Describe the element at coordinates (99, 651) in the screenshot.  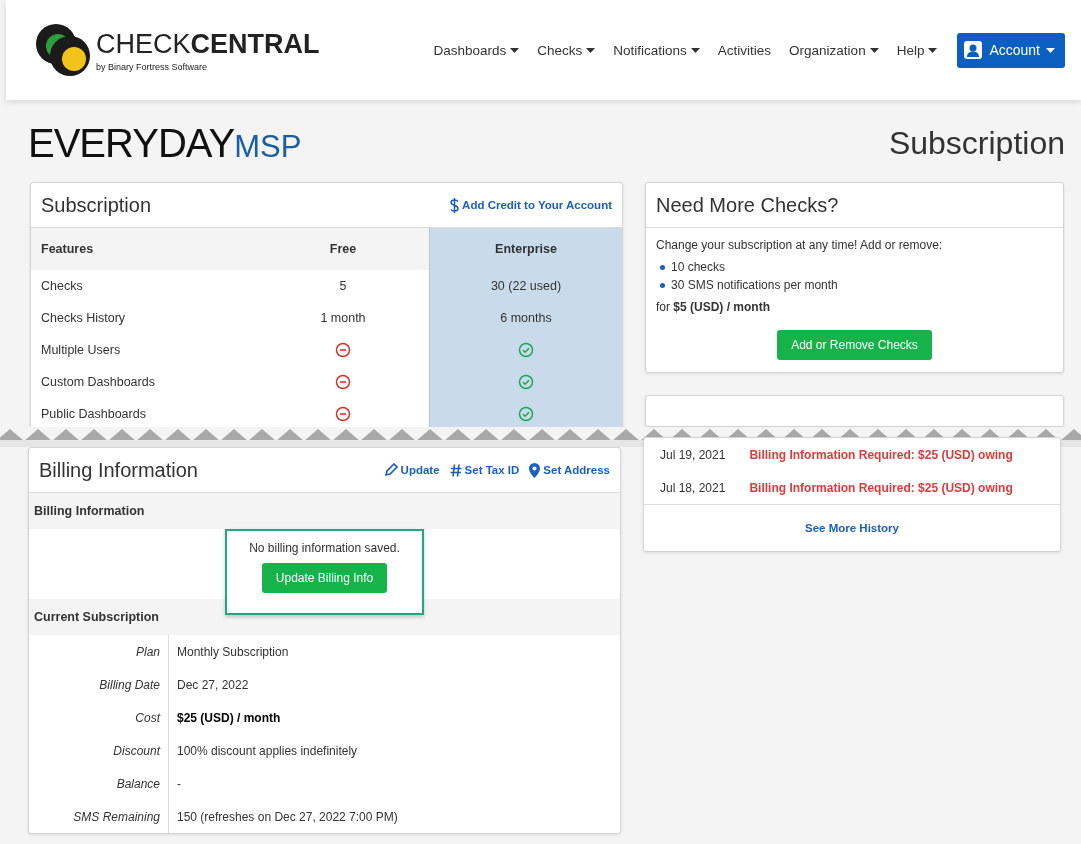
I see `detail-label: Plan` at that location.